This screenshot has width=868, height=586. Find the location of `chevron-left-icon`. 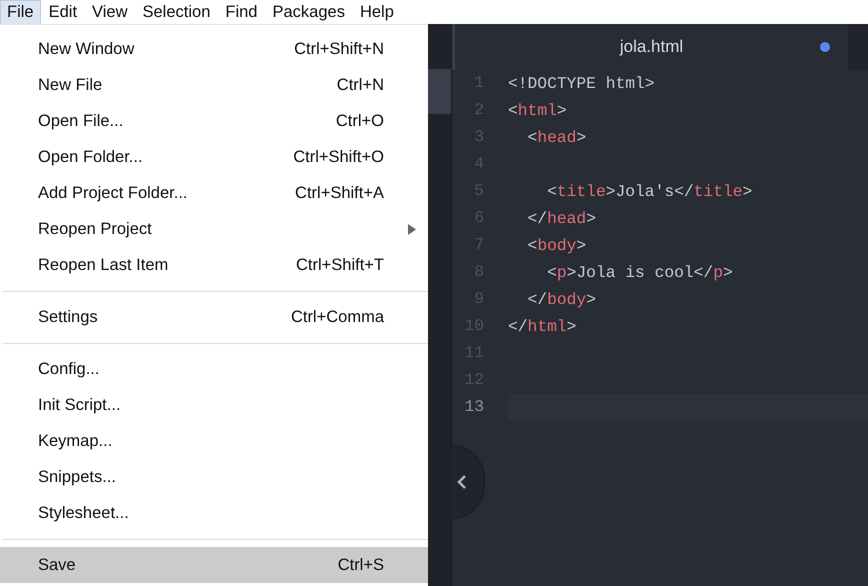

chevron-left-icon is located at coordinates (462, 482).